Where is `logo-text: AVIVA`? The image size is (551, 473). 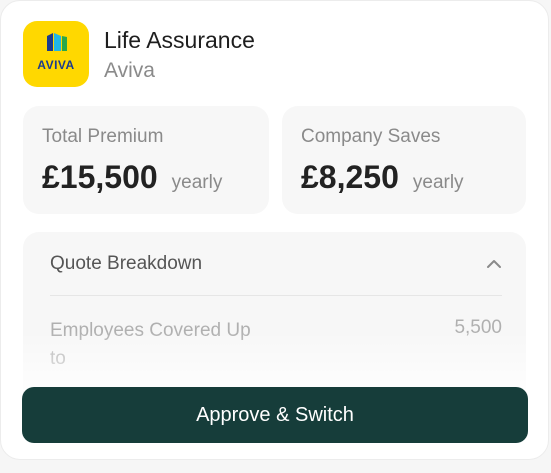 logo-text: AVIVA is located at coordinates (56, 65).